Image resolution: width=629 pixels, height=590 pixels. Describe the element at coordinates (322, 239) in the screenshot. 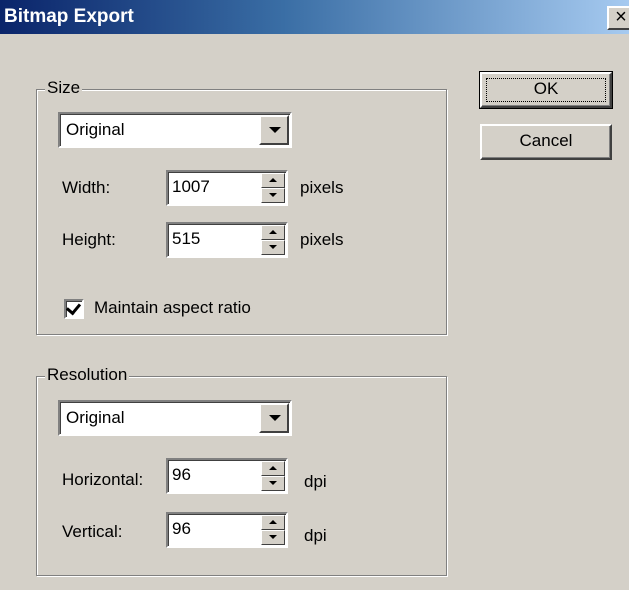

I see `height-unit: pixels` at that location.